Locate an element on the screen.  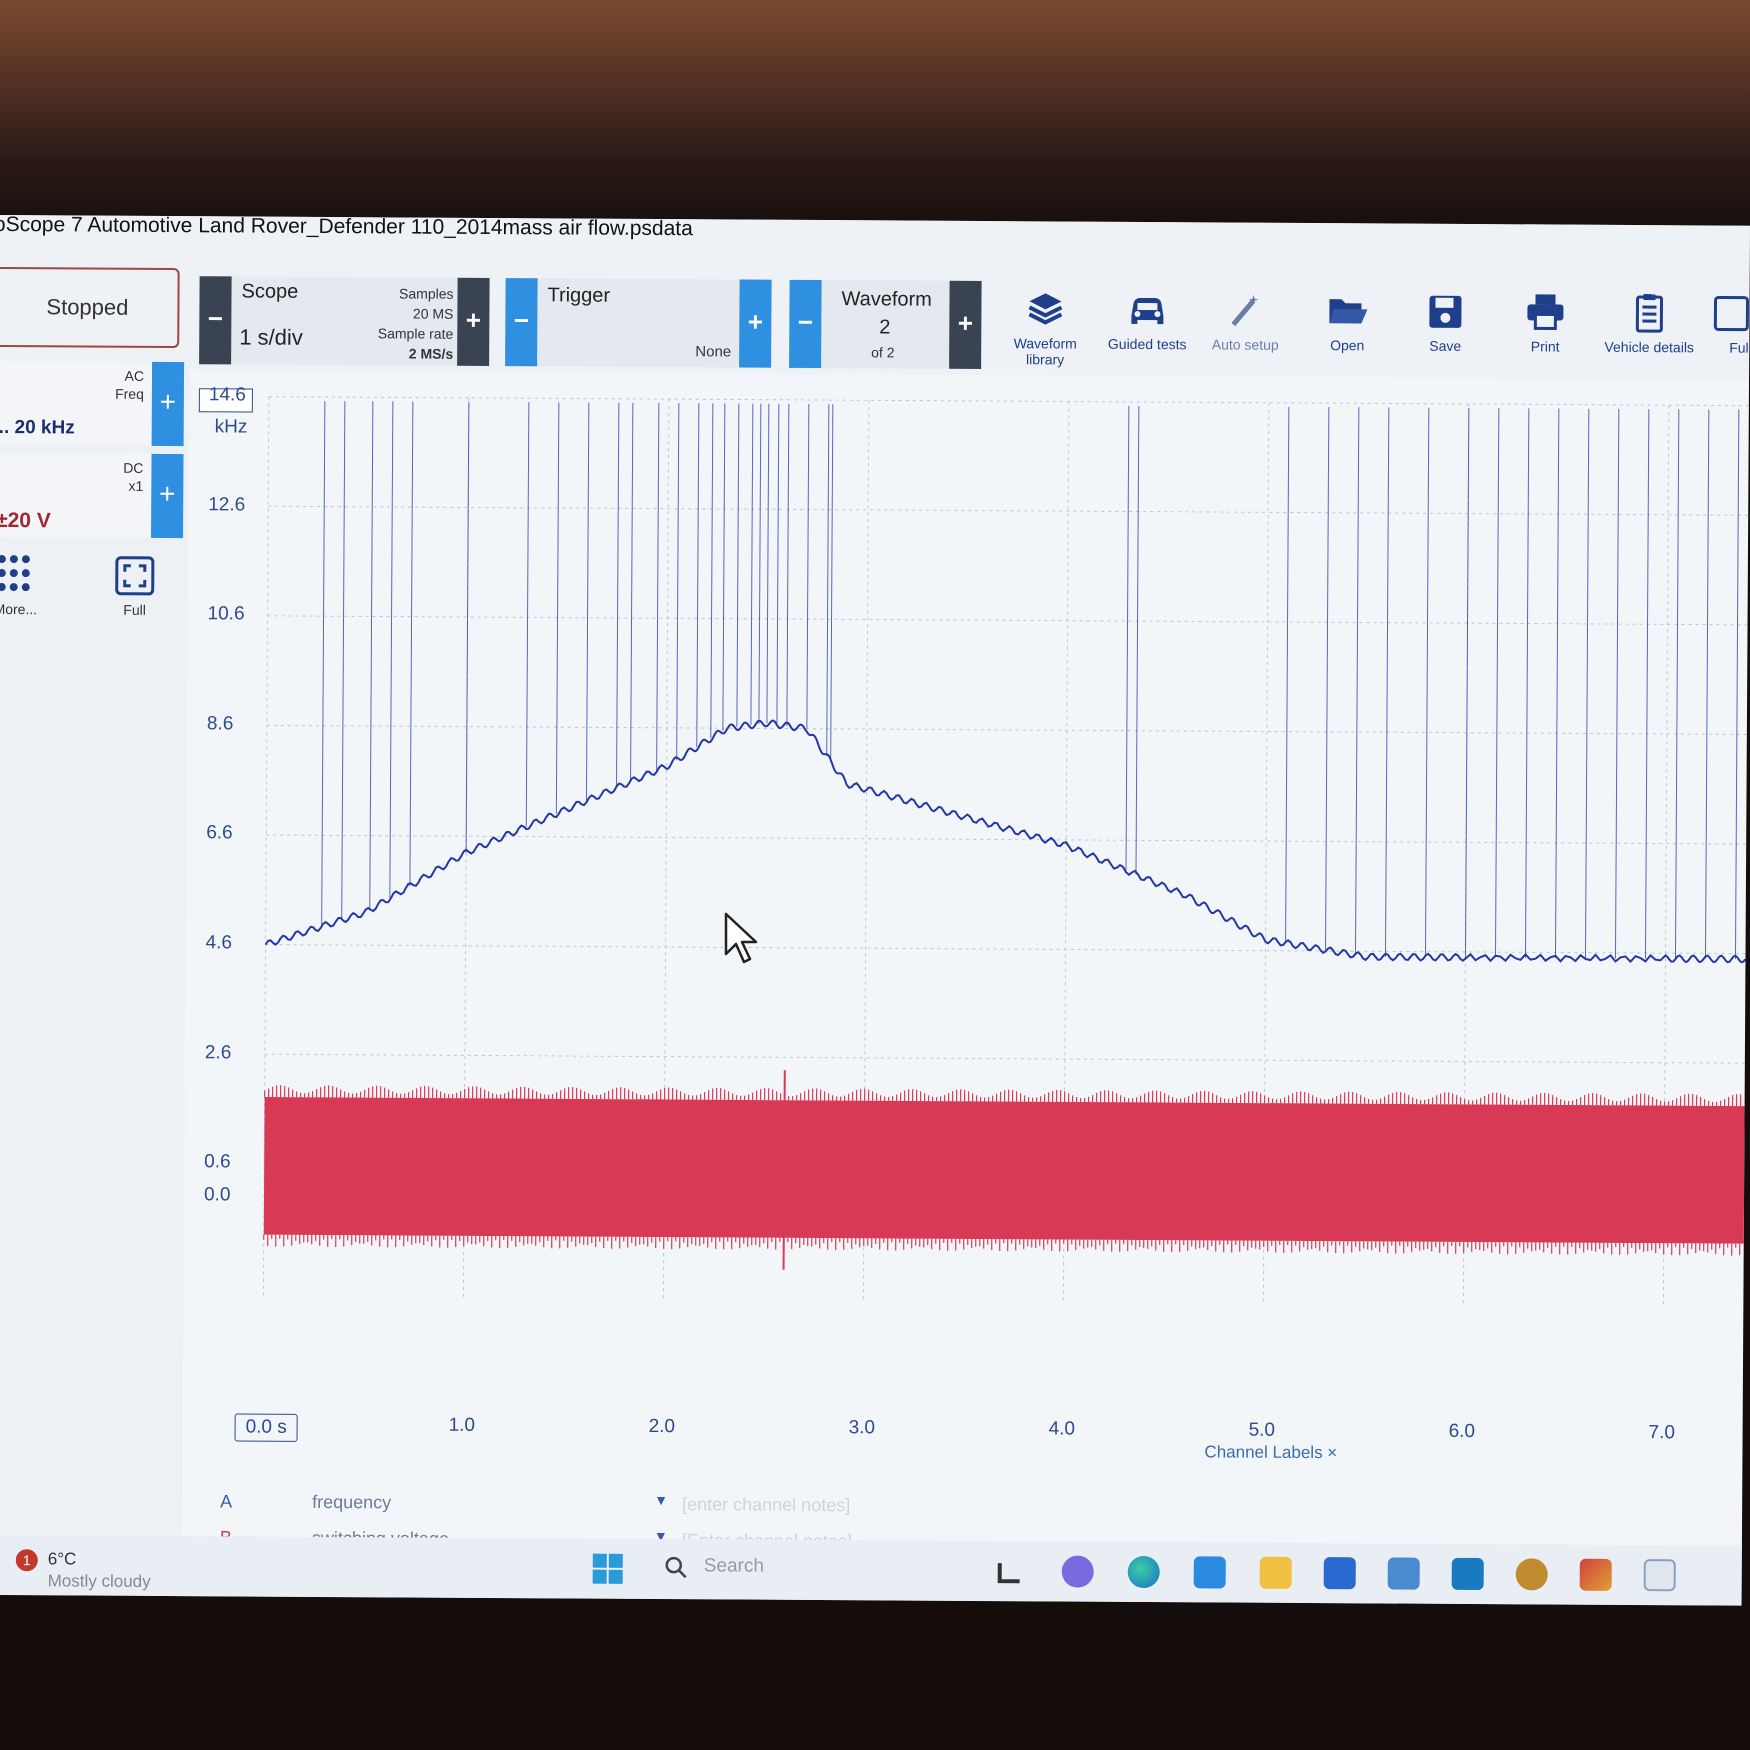
channel-a-range: .. 20 kHz is located at coordinates (37, 428).